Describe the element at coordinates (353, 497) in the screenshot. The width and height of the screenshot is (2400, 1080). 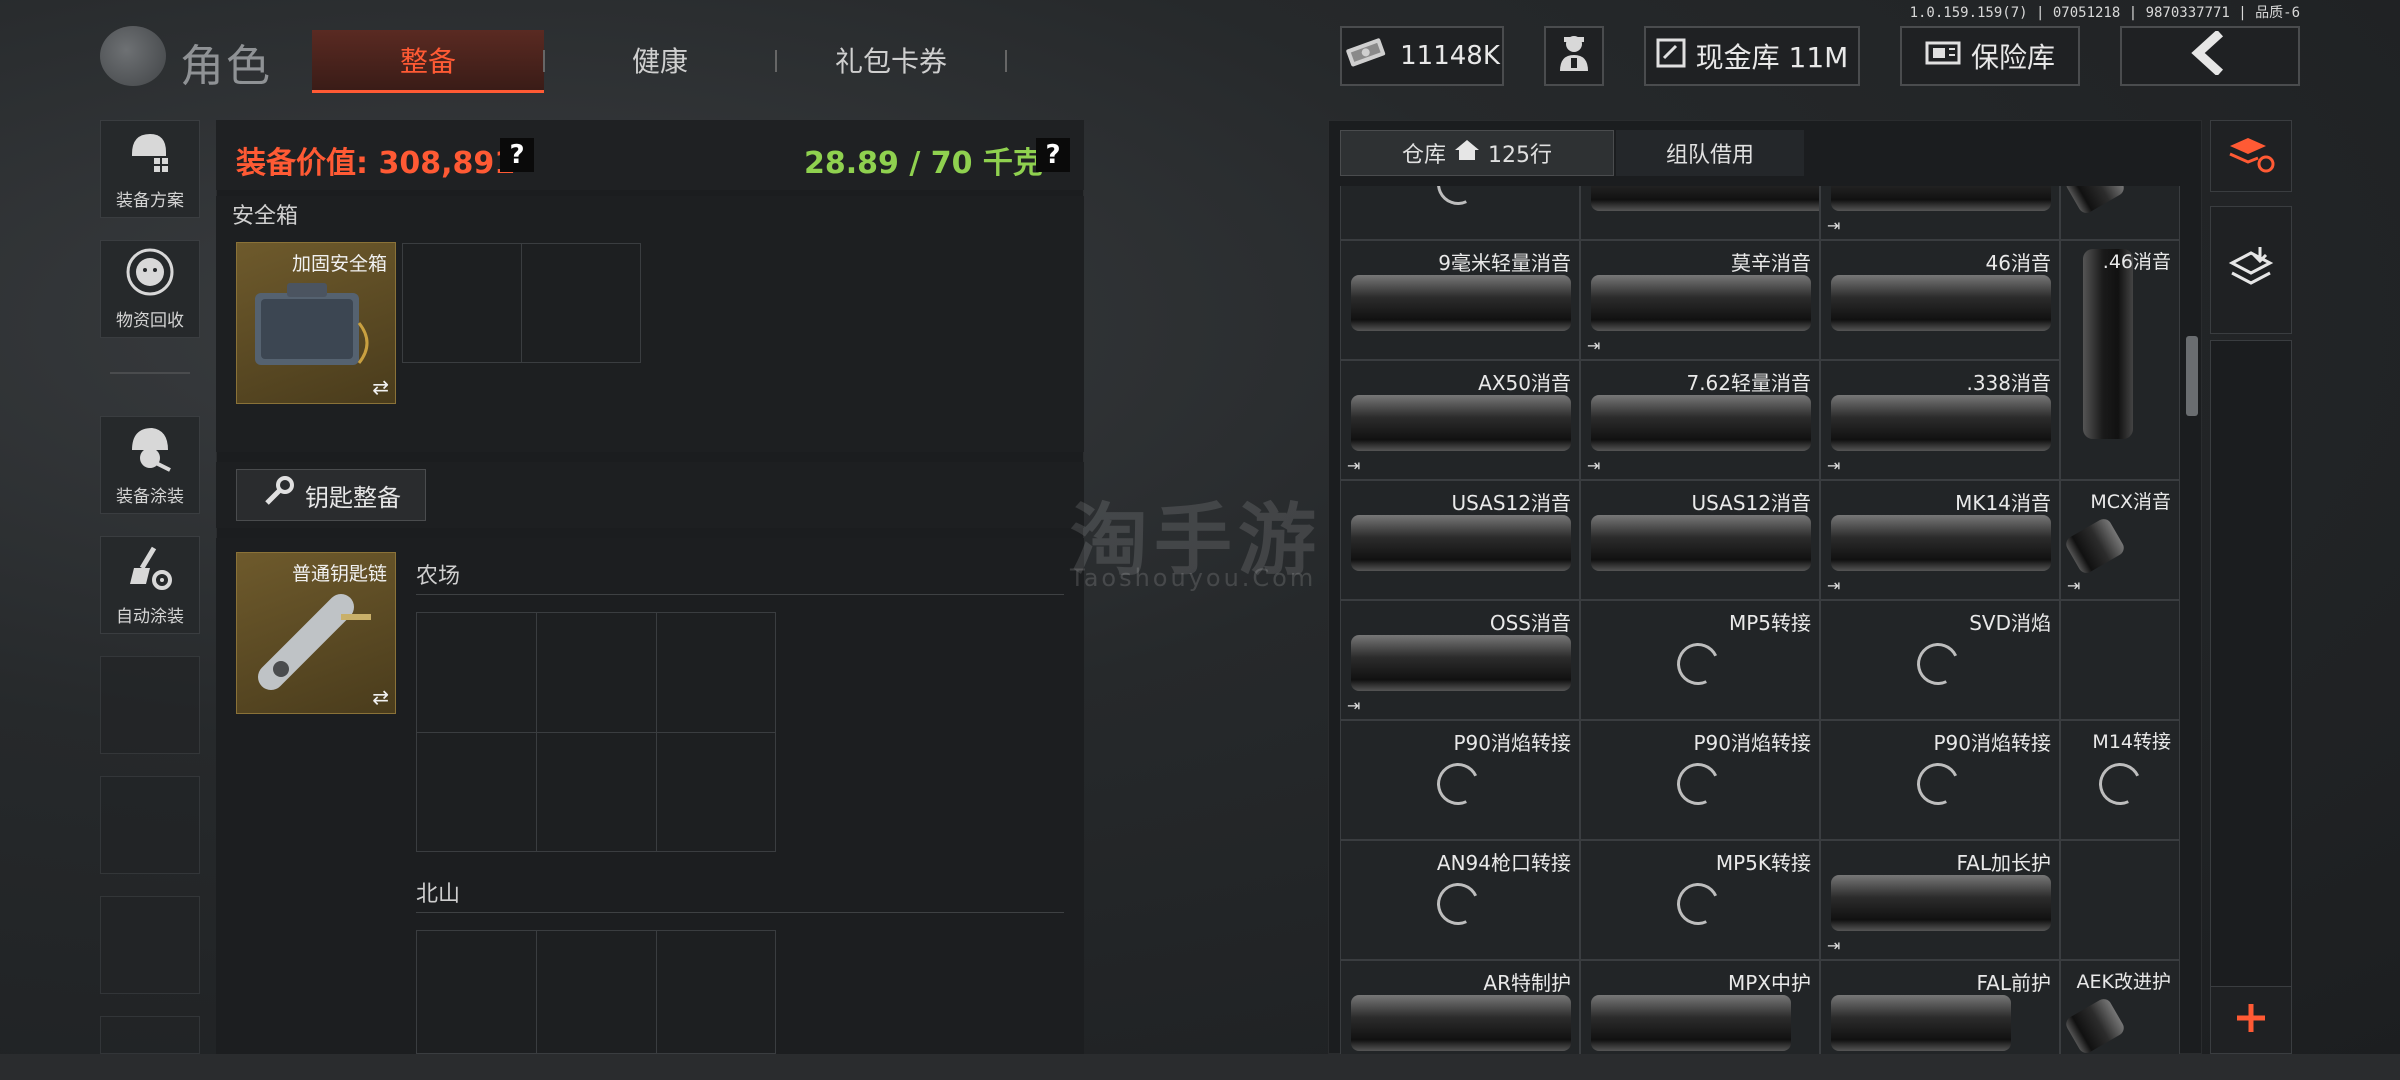
I see `key-loadout-label: 钥匙整备` at that location.